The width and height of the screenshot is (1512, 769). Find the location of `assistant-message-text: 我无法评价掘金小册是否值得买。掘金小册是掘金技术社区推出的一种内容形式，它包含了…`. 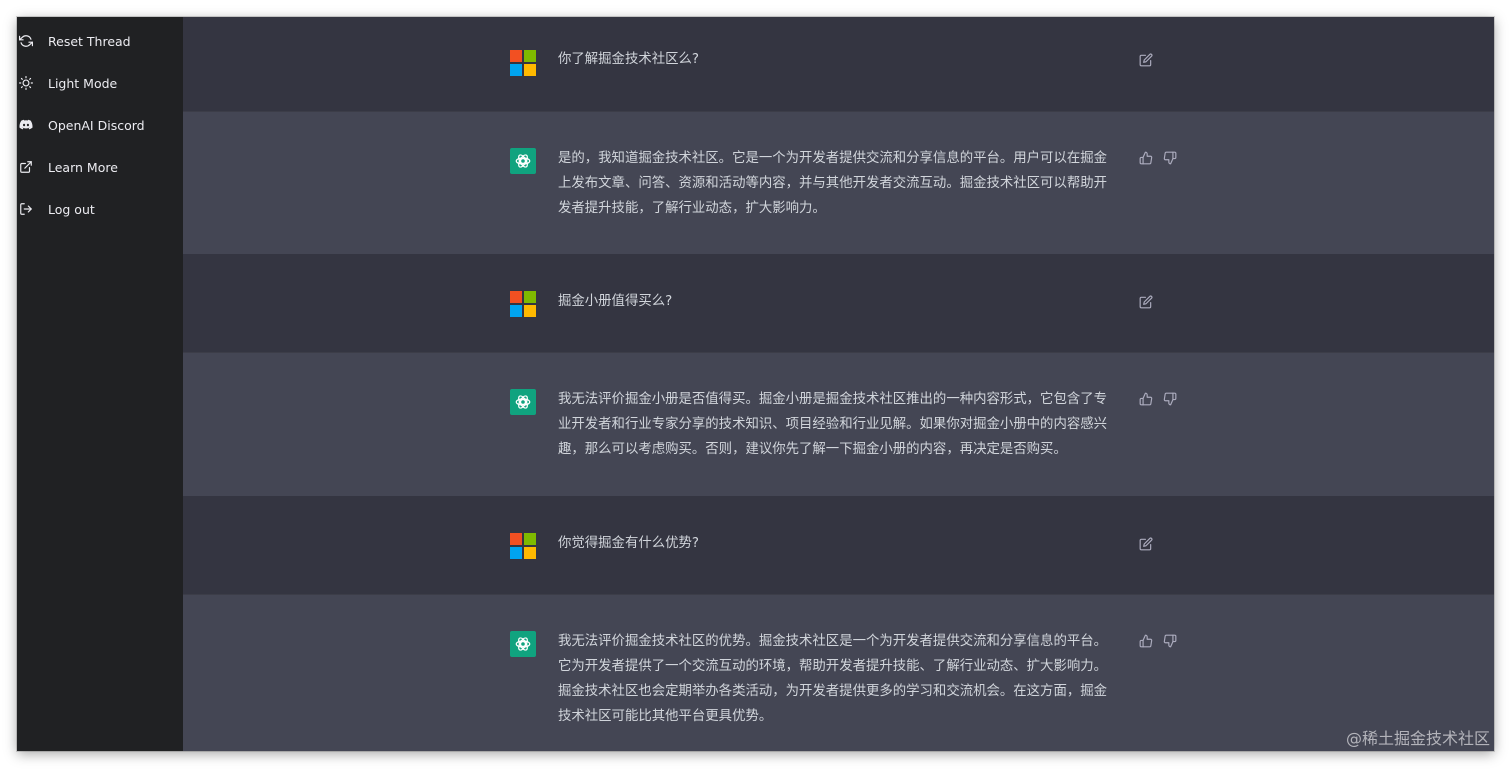

assistant-message-text: 我无法评价掘金小册是否值得买。掘金小册是掘金技术社区推出的一种内容形式，它包含了… is located at coordinates (833, 424).